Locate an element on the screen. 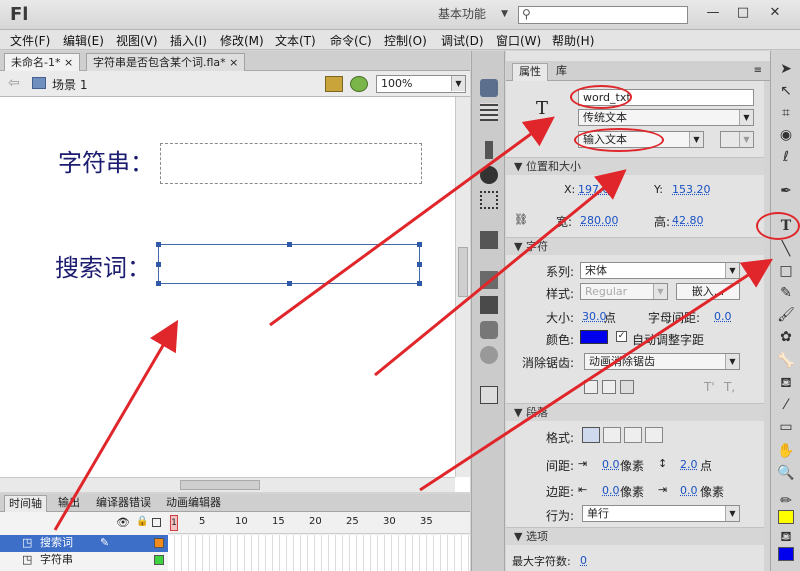 This screenshot has height=571, width=800. arrow-to-text-type is located at coordinates (500, 273).